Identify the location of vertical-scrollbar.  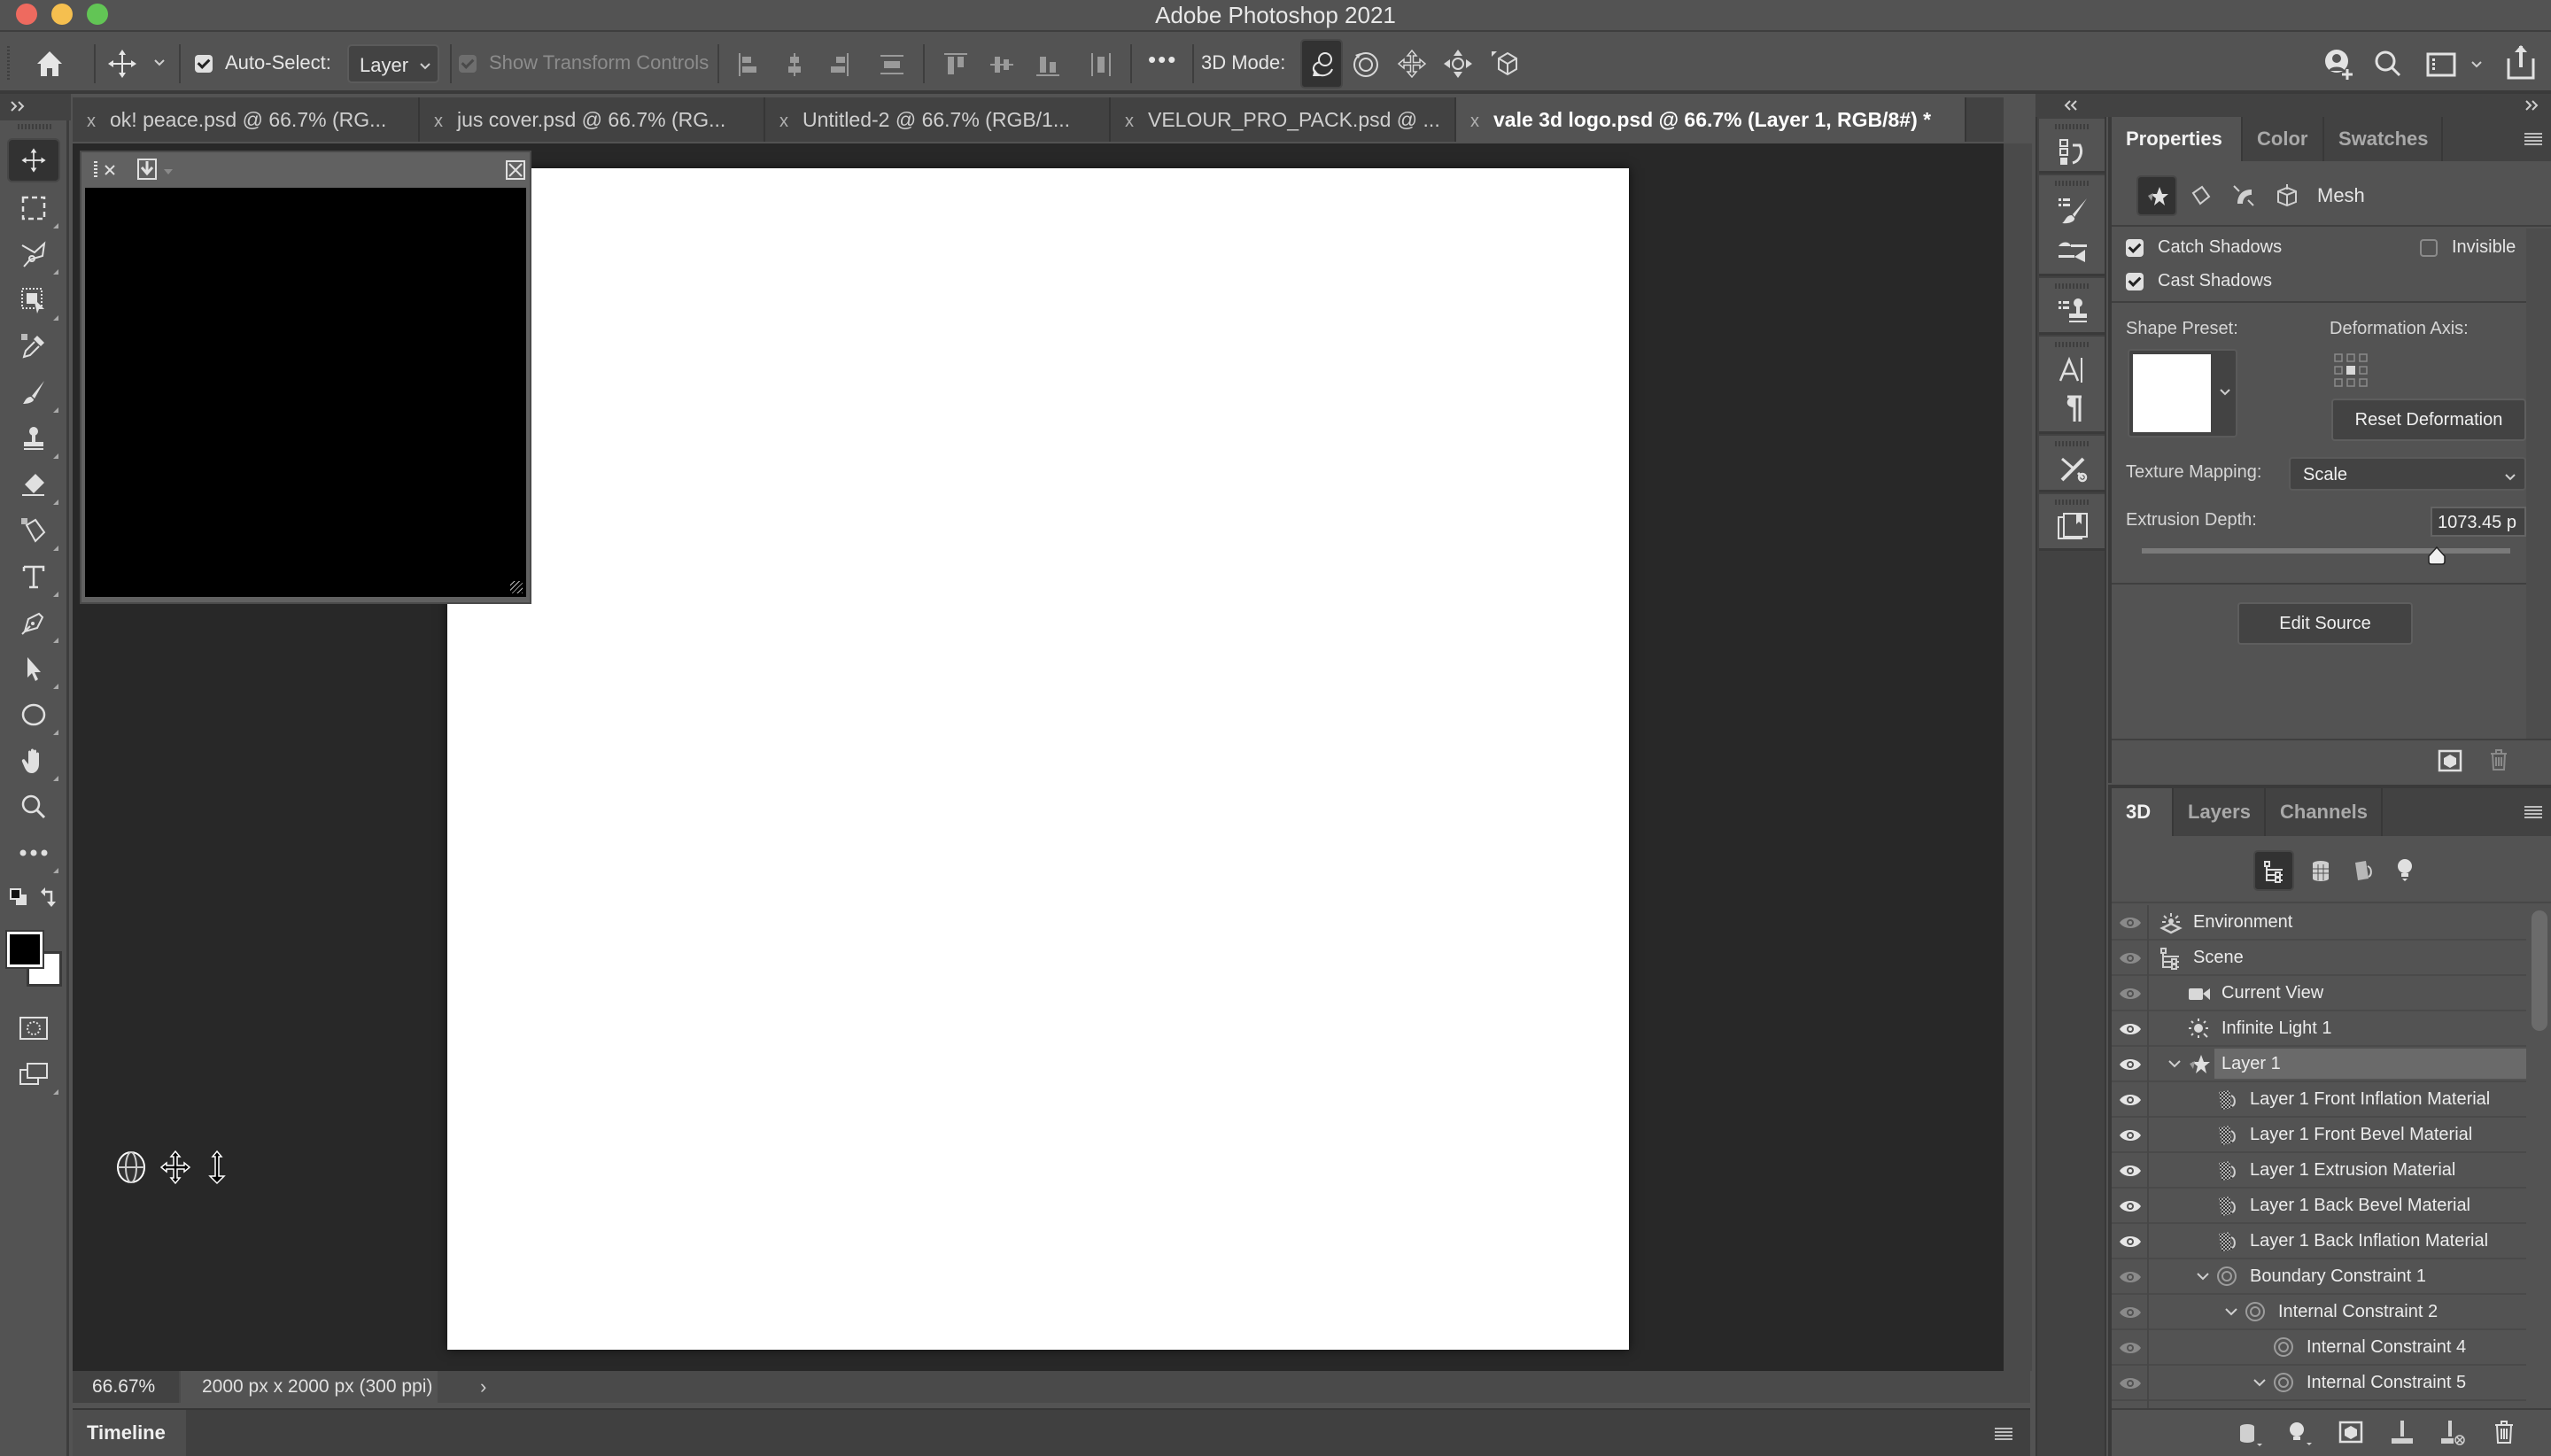
(2018, 757).